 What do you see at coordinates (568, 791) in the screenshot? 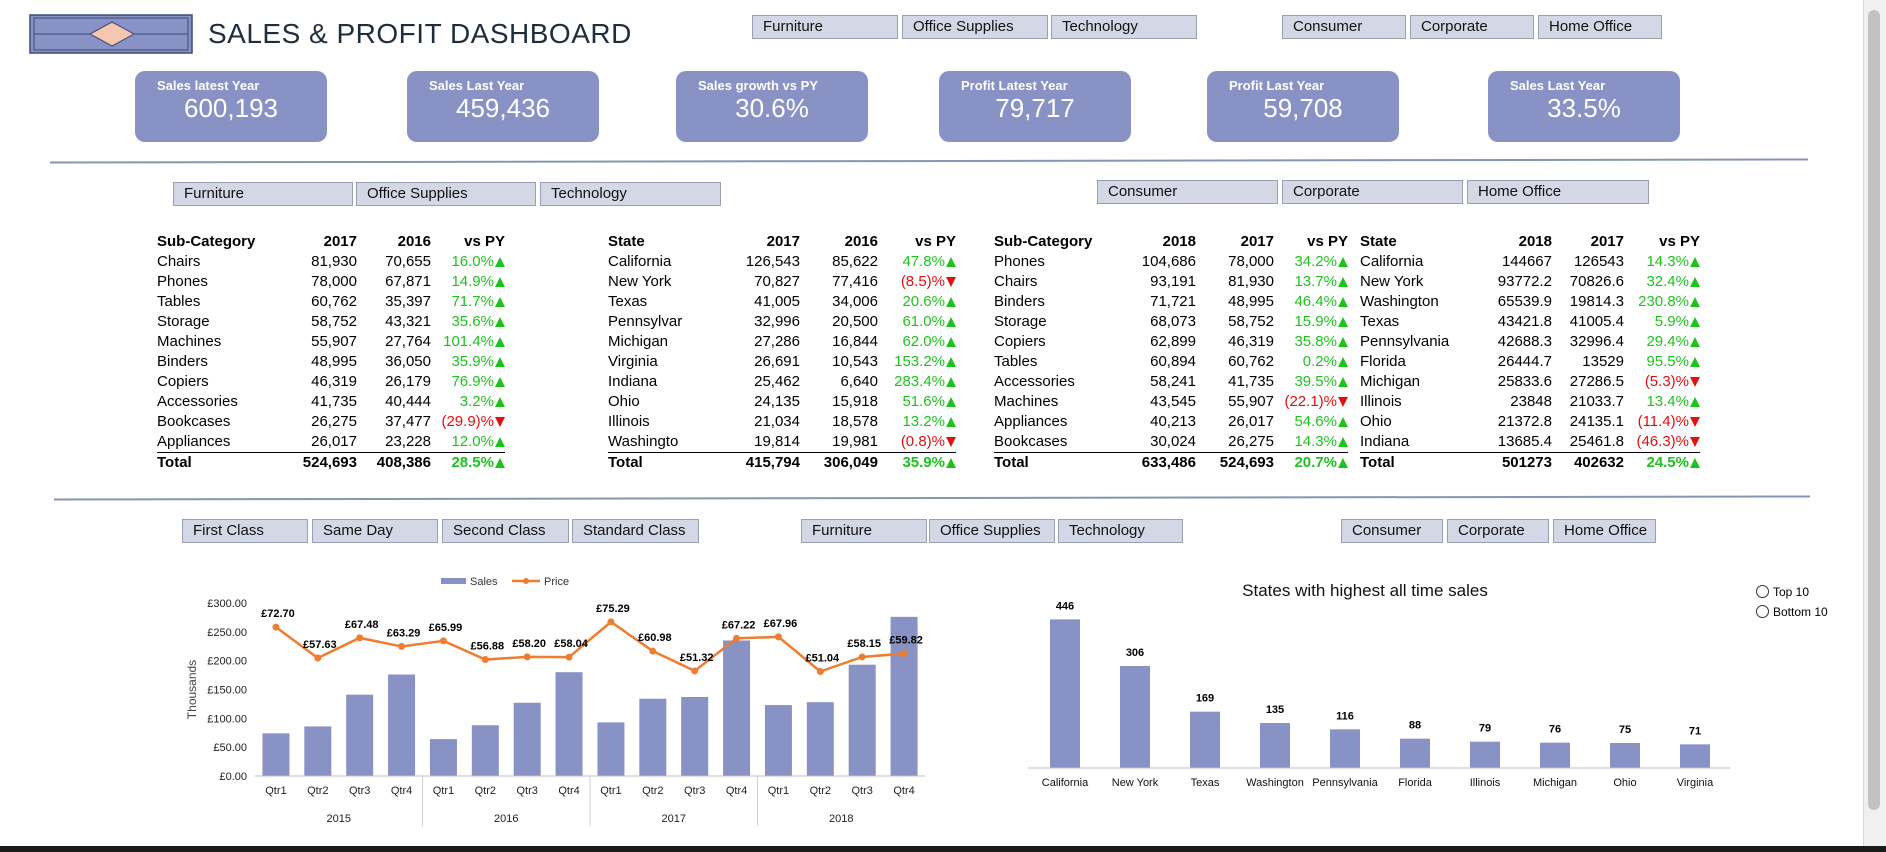
I see `x-tick-label: Qtr4` at bounding box center [568, 791].